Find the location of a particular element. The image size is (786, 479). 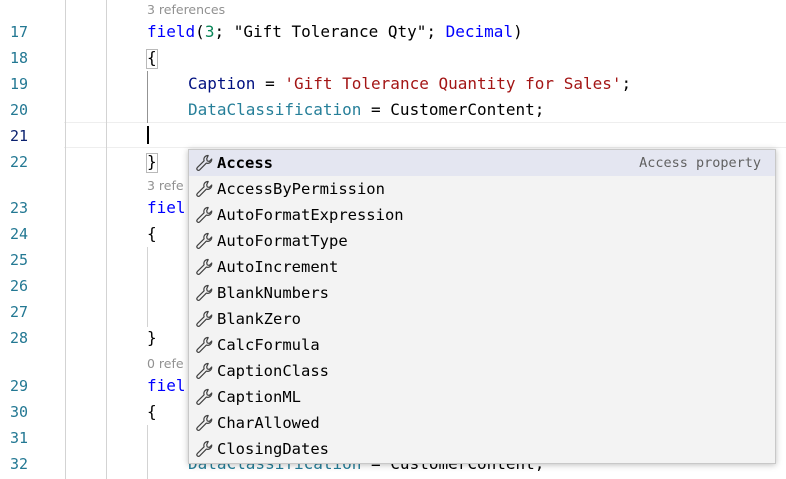

code-line-22: } is located at coordinates (152, 161).